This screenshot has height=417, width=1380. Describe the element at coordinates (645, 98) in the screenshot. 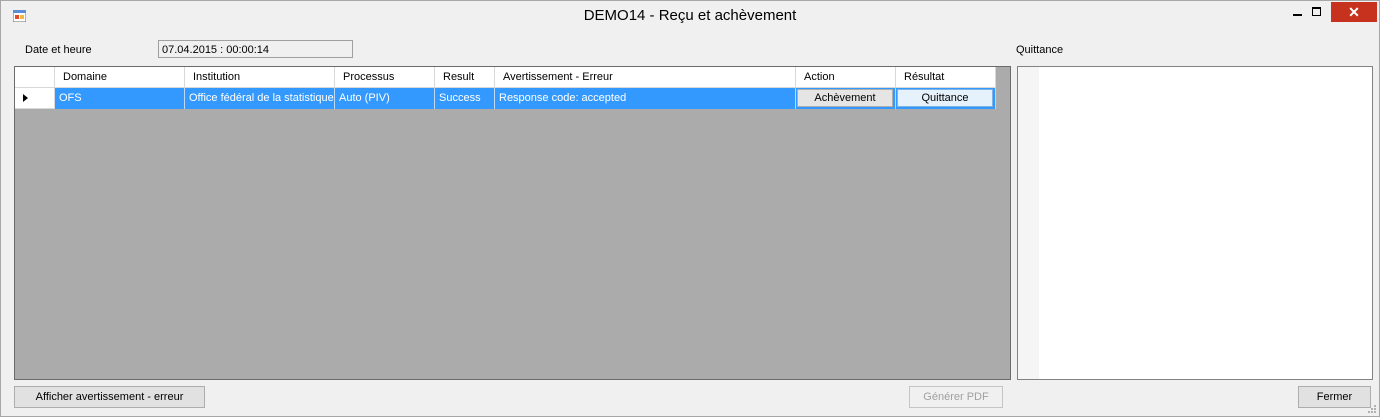

I see `cell-avertissement: Response code: accepted` at that location.